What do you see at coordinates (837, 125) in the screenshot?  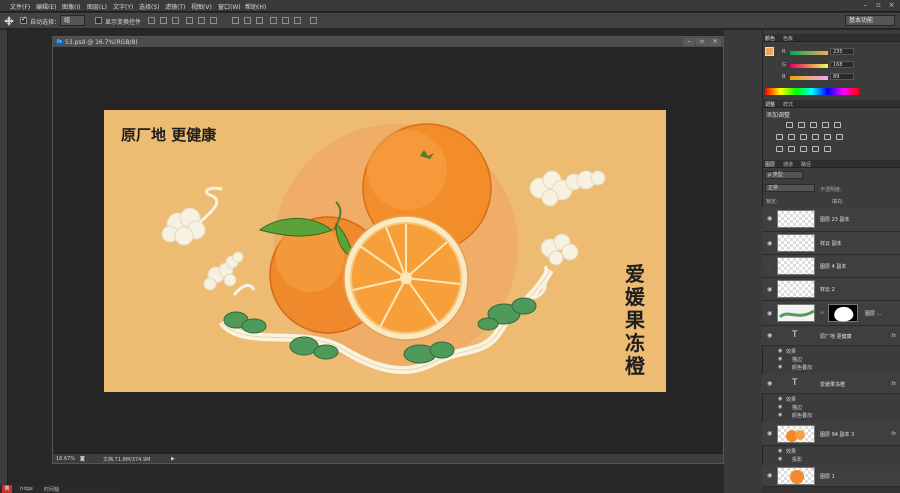 I see `vibrance-icon` at bounding box center [837, 125].